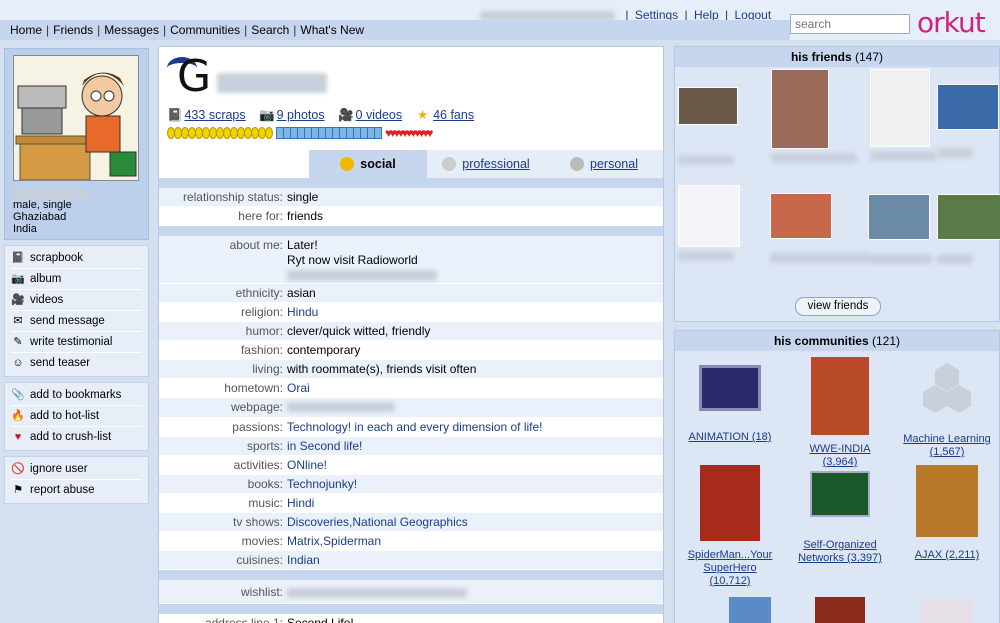 The image size is (1000, 623). I want to click on nav-friends: Friends, so click(73, 30).